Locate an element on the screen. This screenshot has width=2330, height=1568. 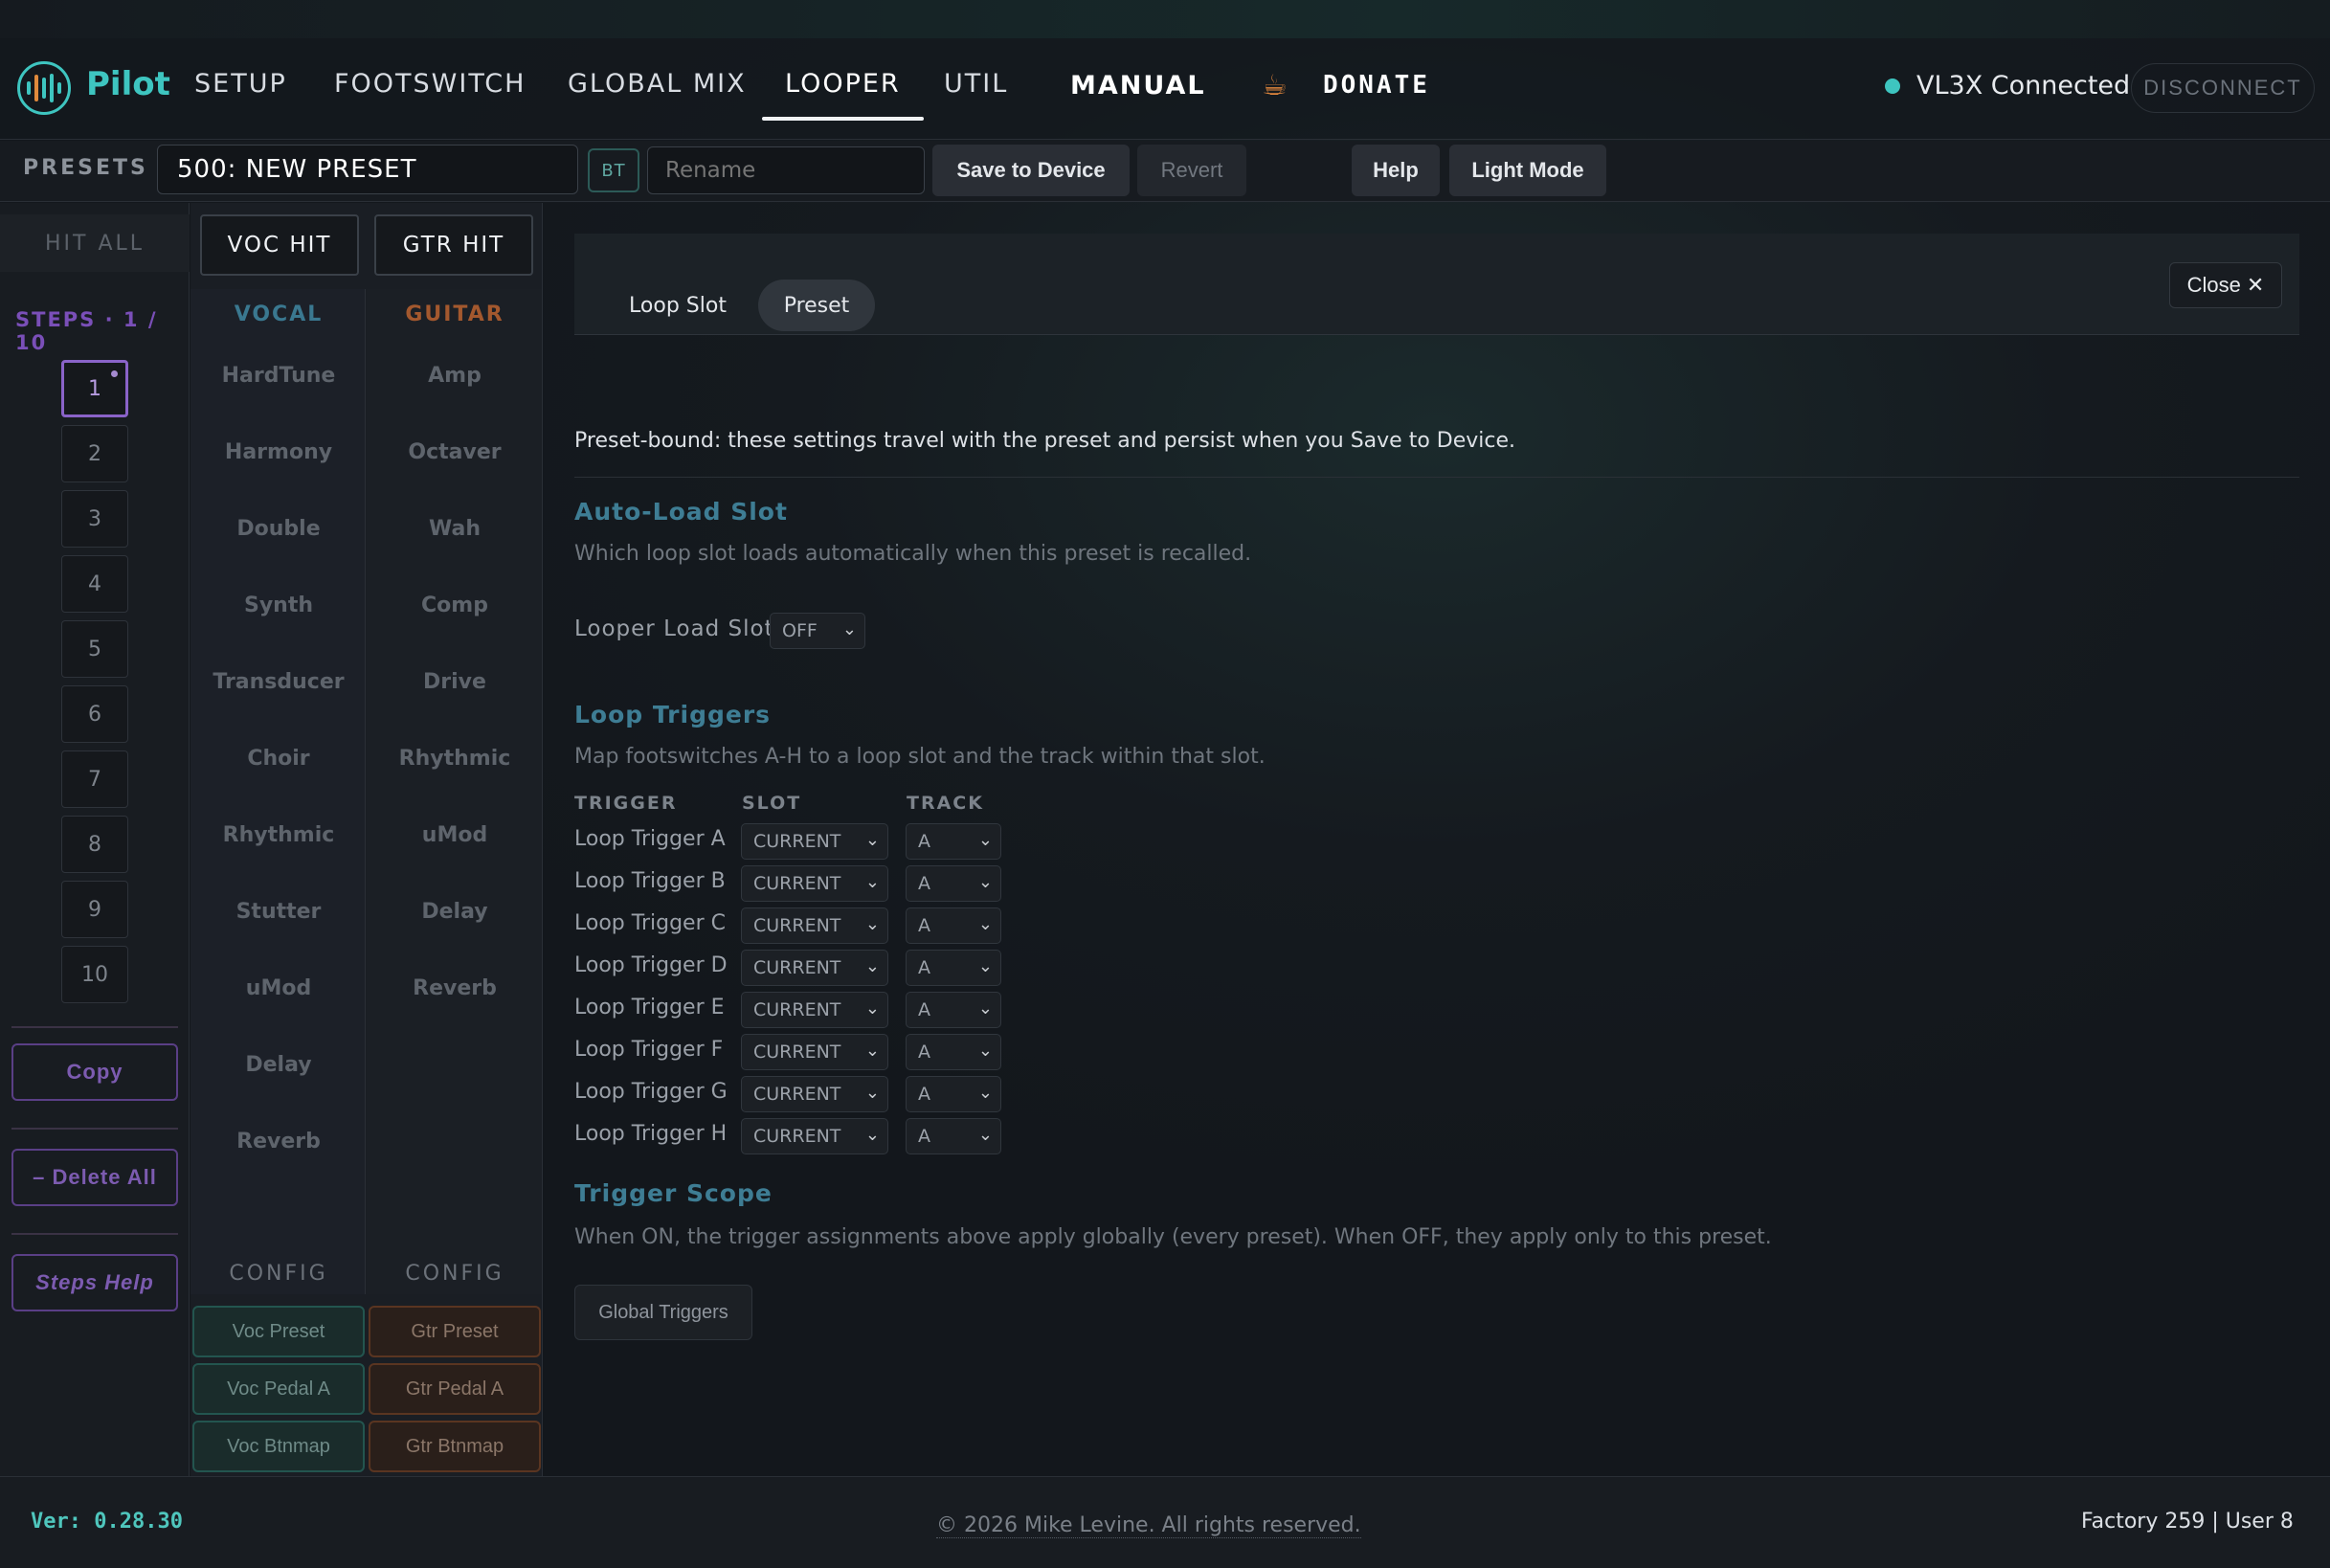
trigger-f-track-select: A ⌄ is located at coordinates (954, 1052).